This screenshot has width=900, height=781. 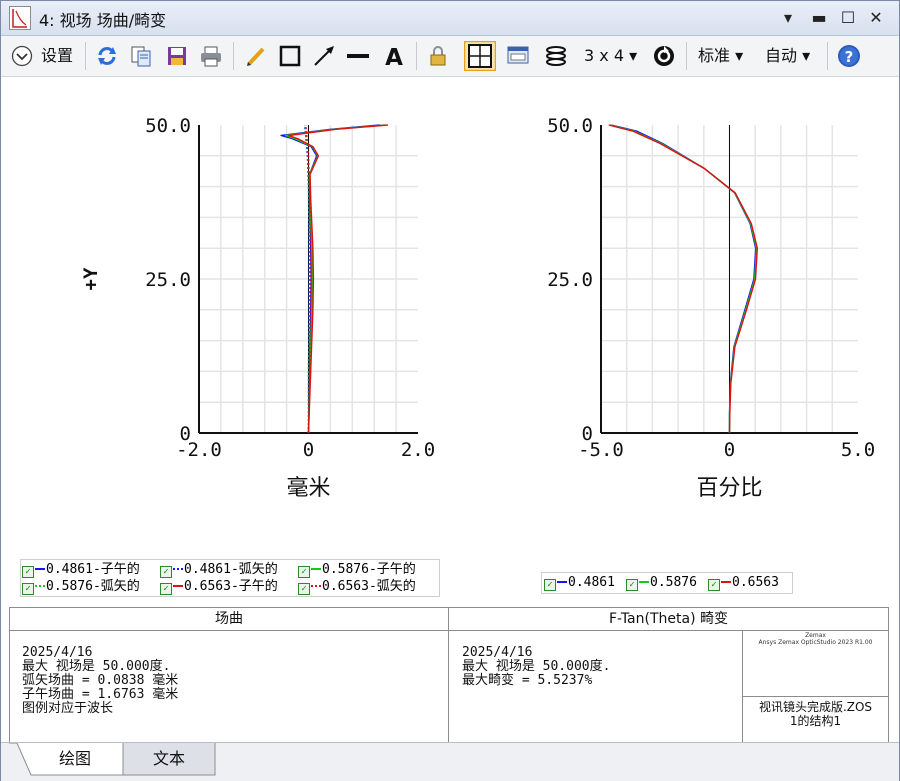 I want to click on standard-dropdown: 标准 ▾, so click(x=720, y=56).